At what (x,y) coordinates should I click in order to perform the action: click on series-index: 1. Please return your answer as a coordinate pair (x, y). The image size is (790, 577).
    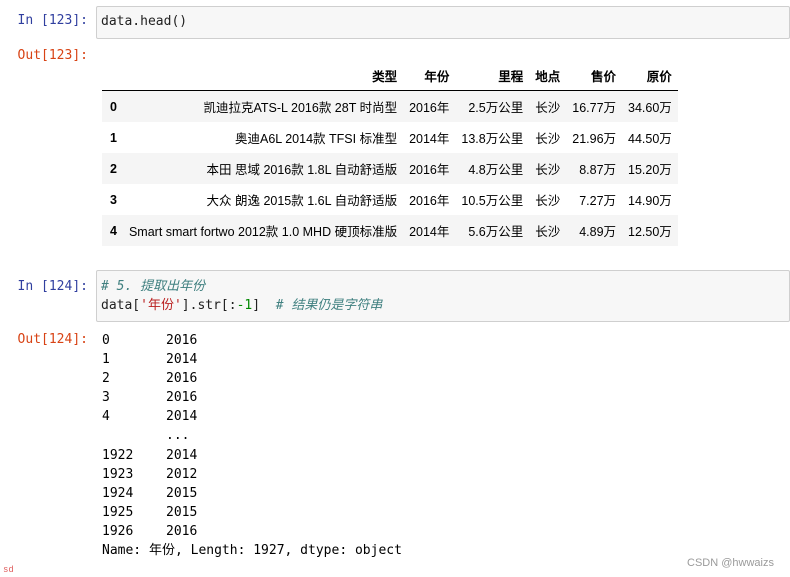
    Looking at the image, I should click on (106, 360).